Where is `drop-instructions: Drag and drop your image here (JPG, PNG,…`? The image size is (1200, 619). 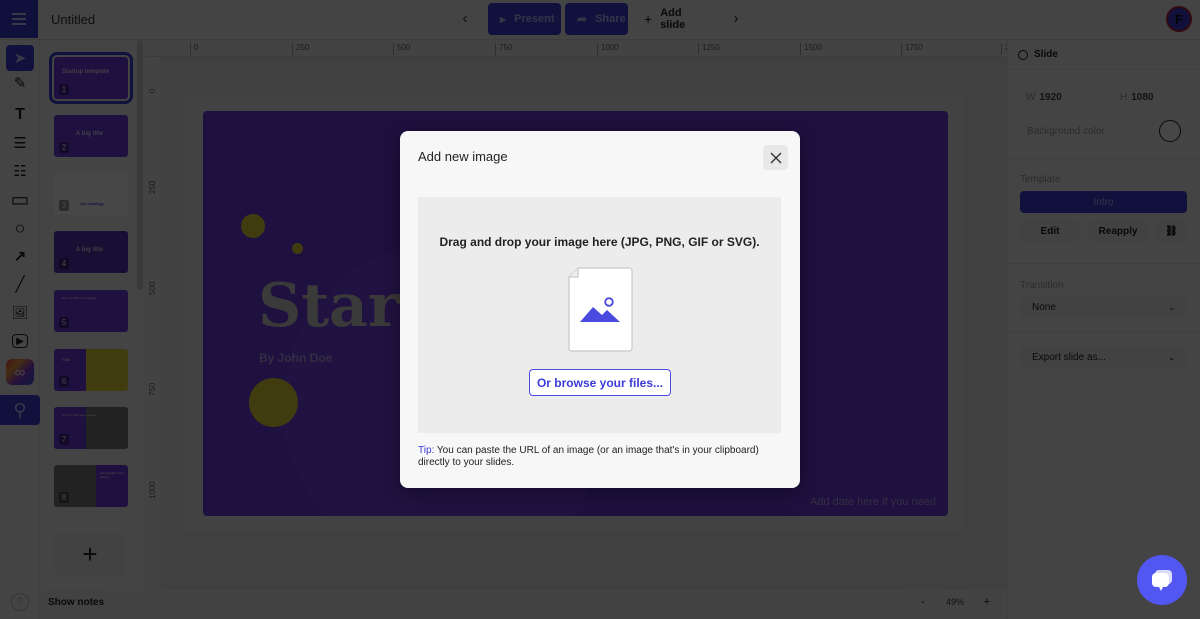 drop-instructions: Drag and drop your image here (JPG, PNG,… is located at coordinates (599, 242).